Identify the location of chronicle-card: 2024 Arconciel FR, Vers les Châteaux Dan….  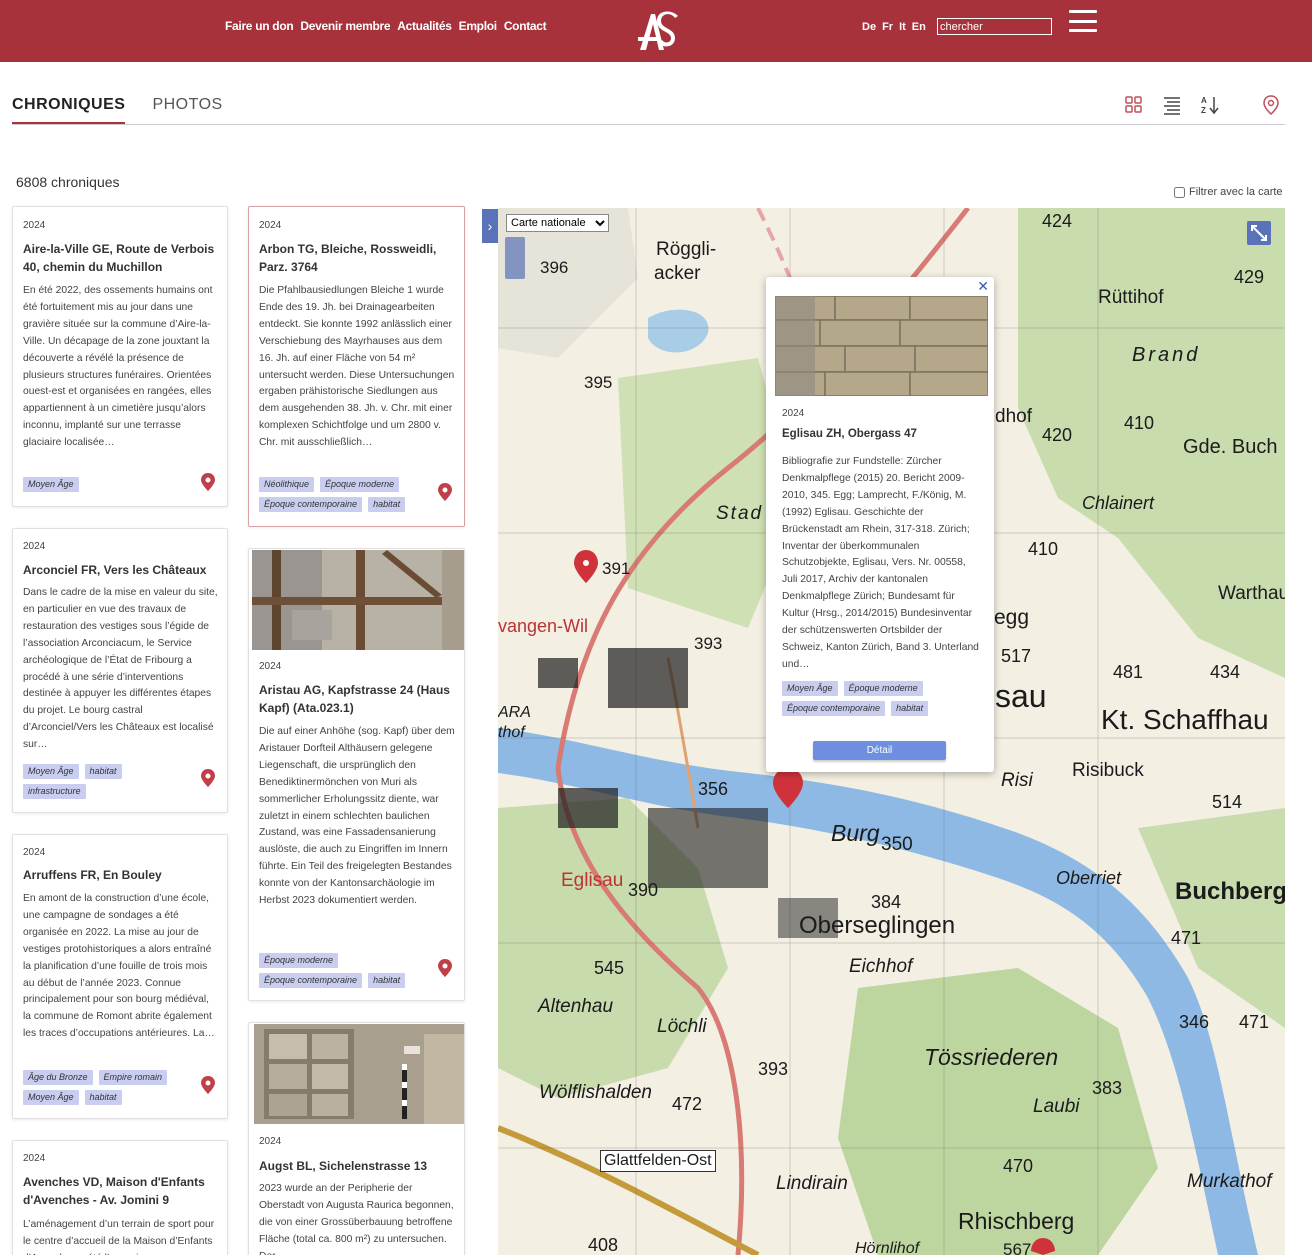
(120, 670).